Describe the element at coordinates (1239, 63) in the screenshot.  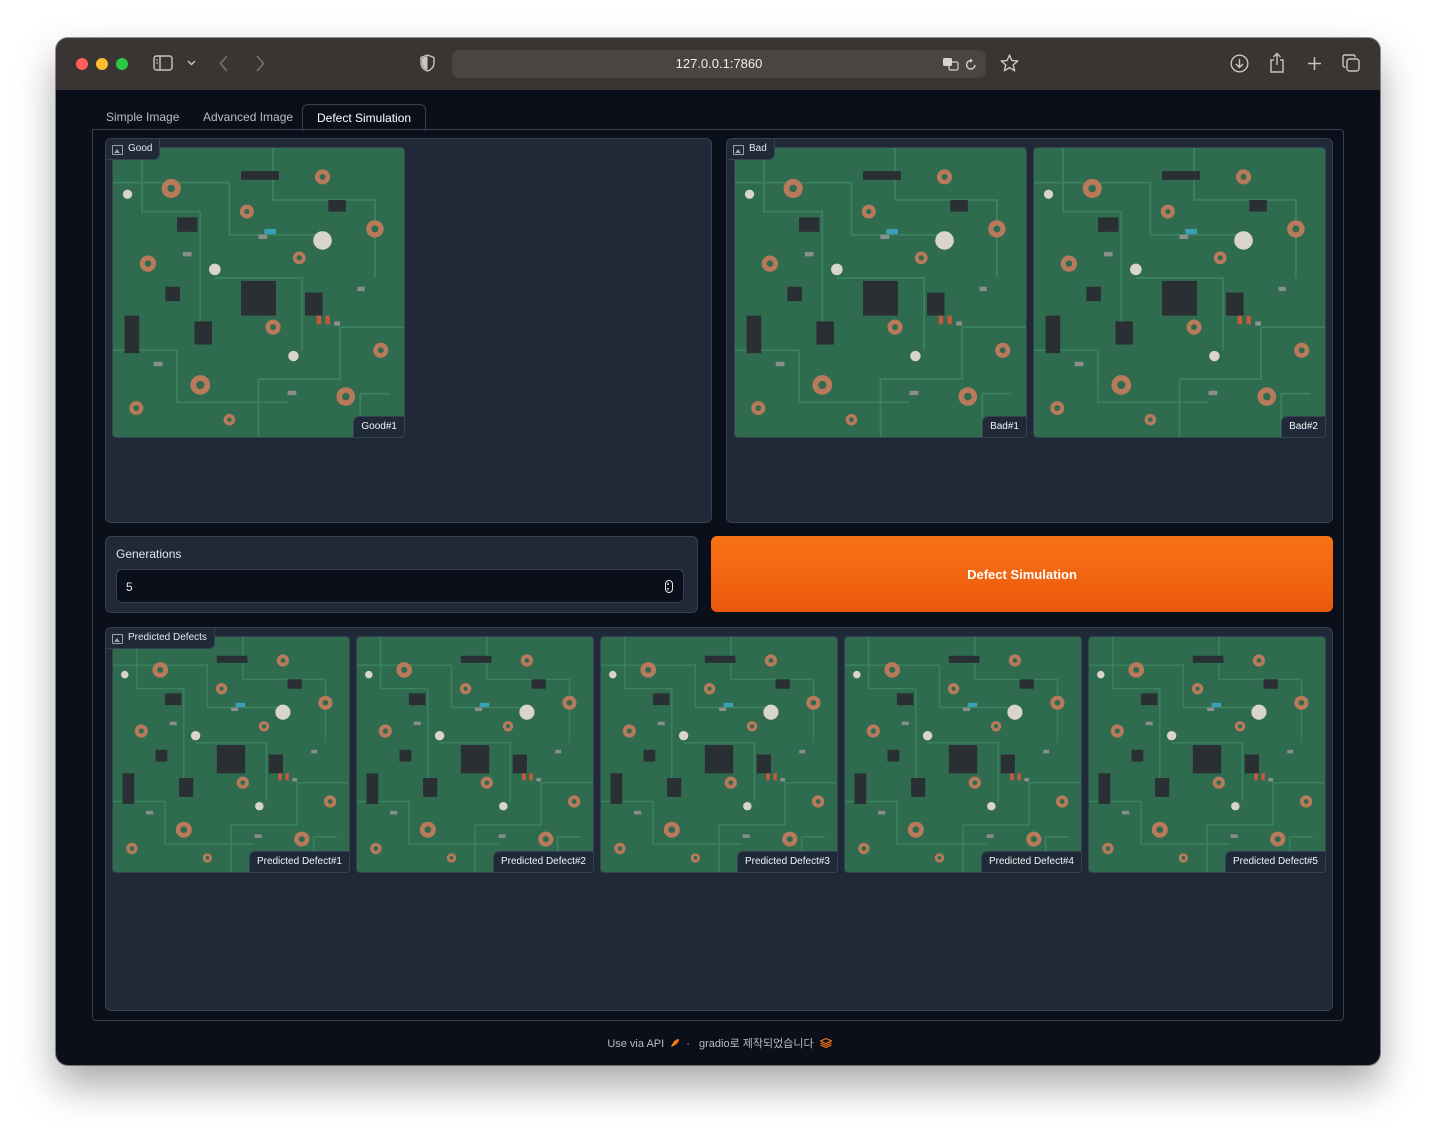
I see `download-icon` at that location.